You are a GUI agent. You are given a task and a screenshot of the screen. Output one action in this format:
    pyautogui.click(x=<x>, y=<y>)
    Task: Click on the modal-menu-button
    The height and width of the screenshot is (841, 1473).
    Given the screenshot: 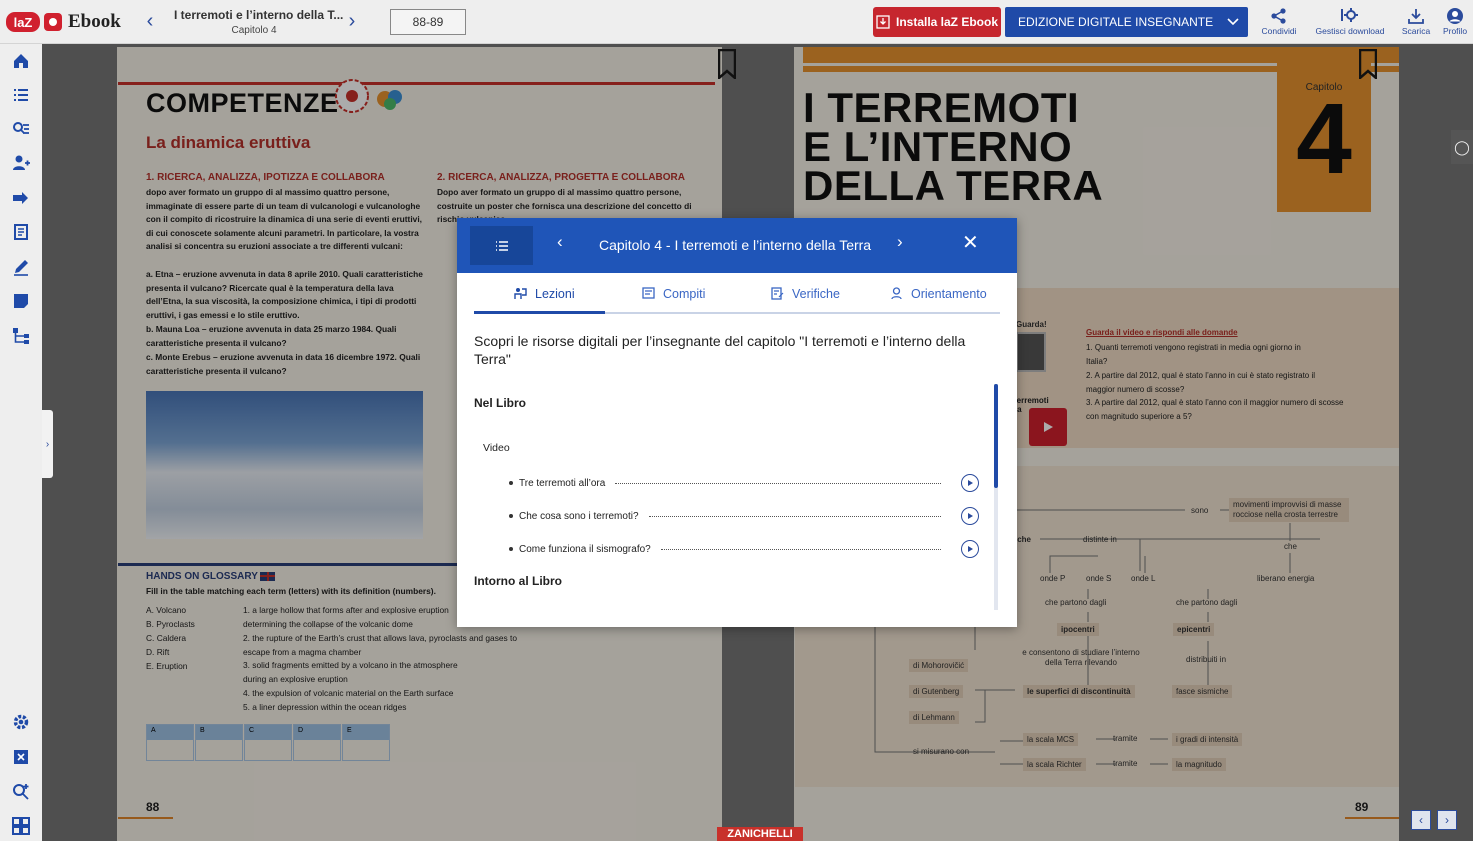 What is the action you would take?
    pyautogui.click(x=501, y=245)
    